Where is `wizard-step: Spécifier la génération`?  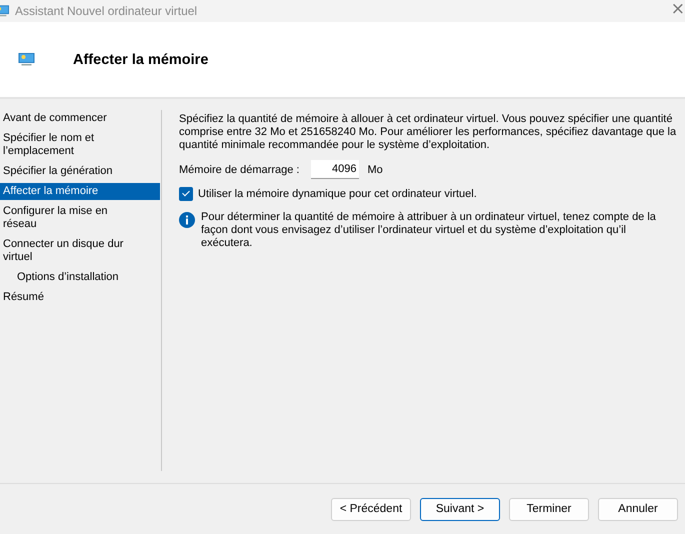 wizard-step: Spécifier la génération is located at coordinates (80, 171).